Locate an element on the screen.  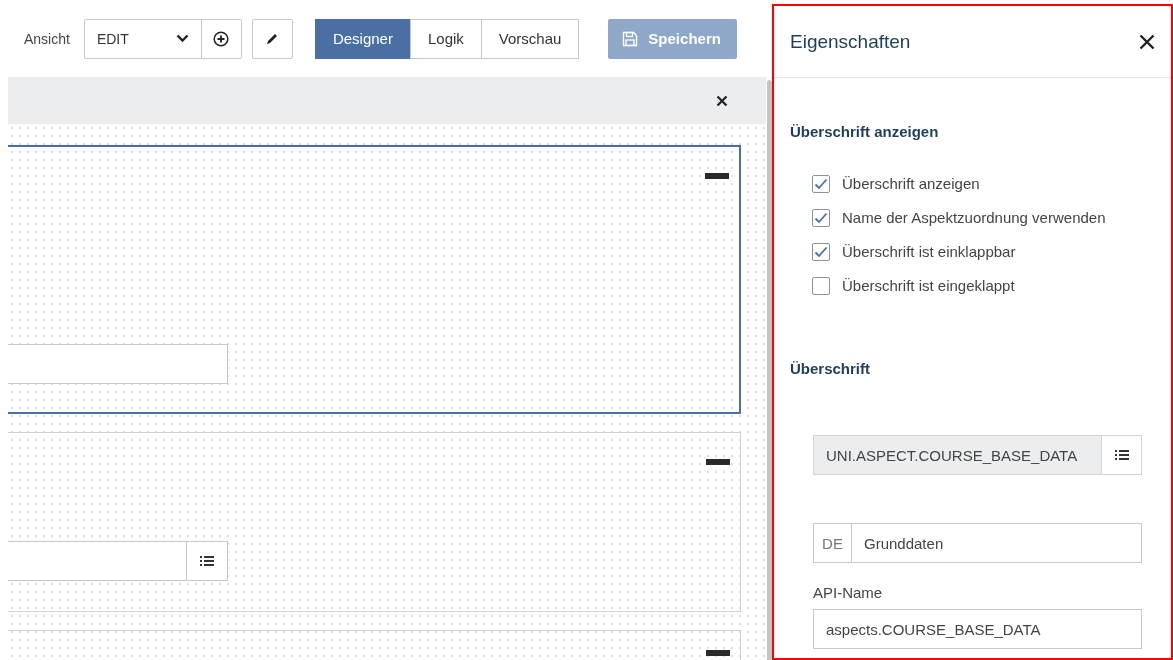
key-field: UNI.ASPECT.COURSE_BASE_DATA is located at coordinates (977, 455).